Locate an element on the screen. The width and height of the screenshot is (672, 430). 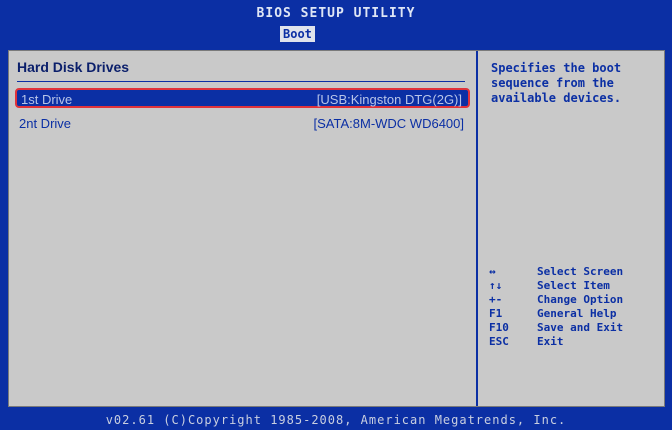
key-legend-row: F10 Save and Exit is located at coordinates (575, 328).